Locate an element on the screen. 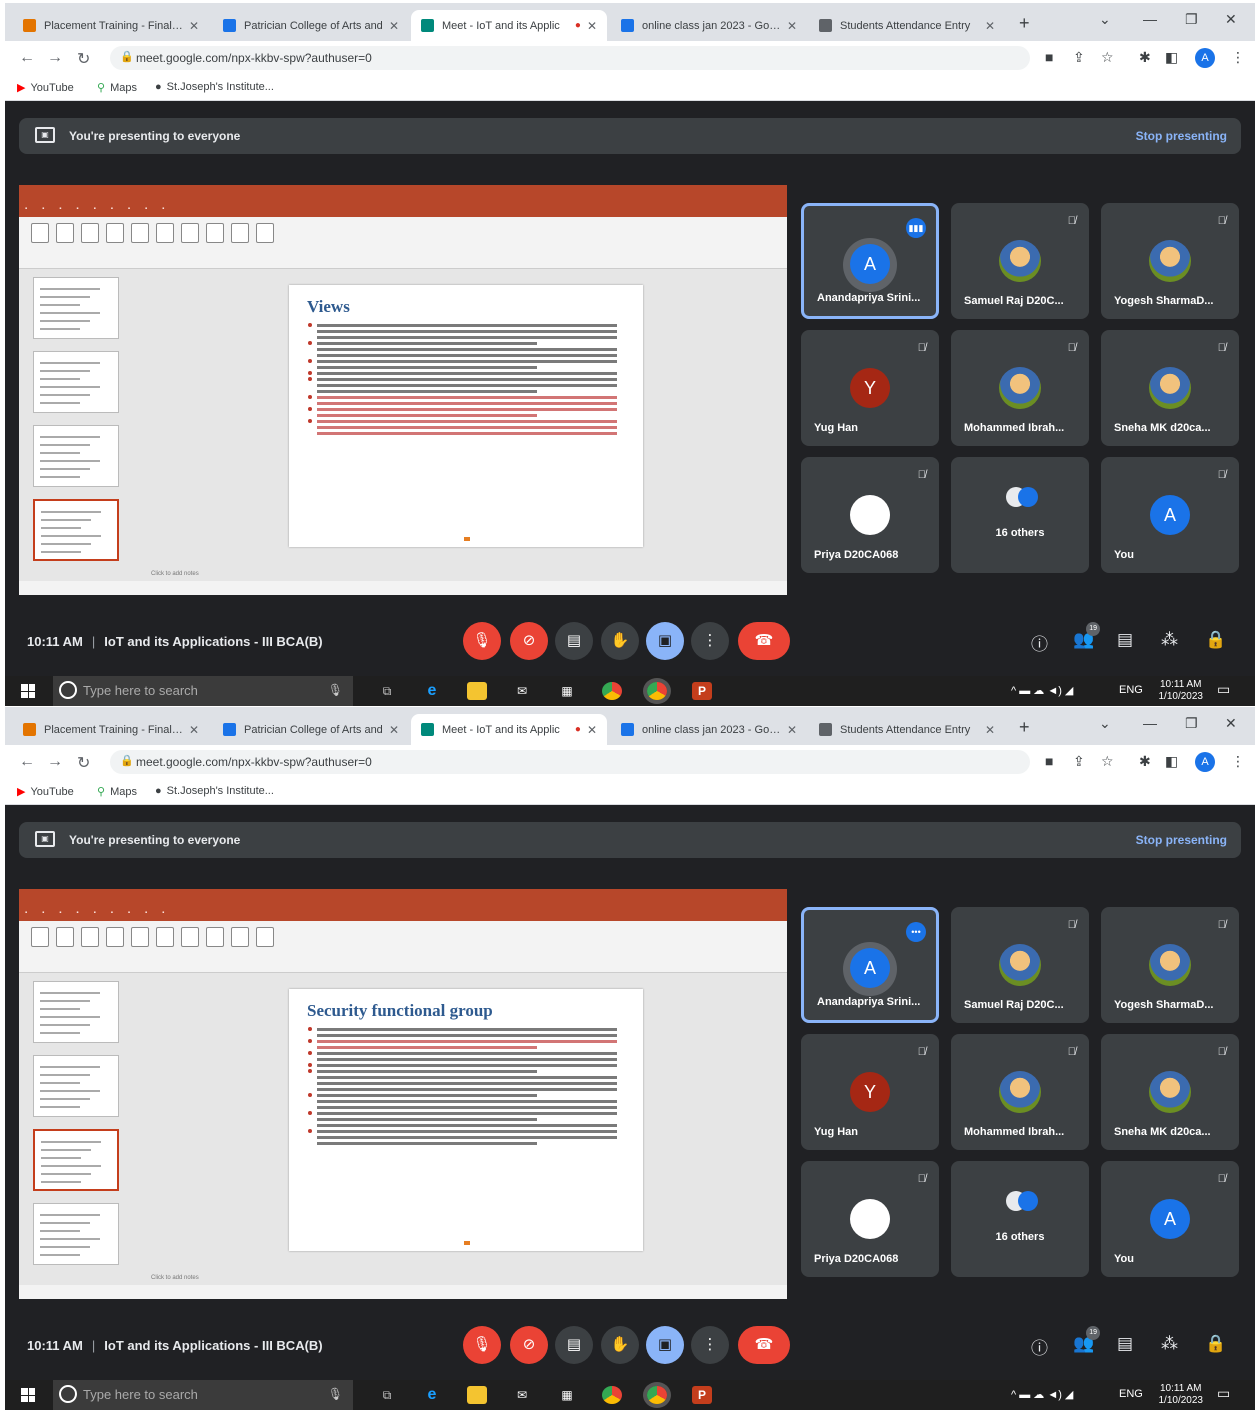 The width and height of the screenshot is (1255, 1410). close-window-icon: ✕ is located at coordinates (1231, 19).